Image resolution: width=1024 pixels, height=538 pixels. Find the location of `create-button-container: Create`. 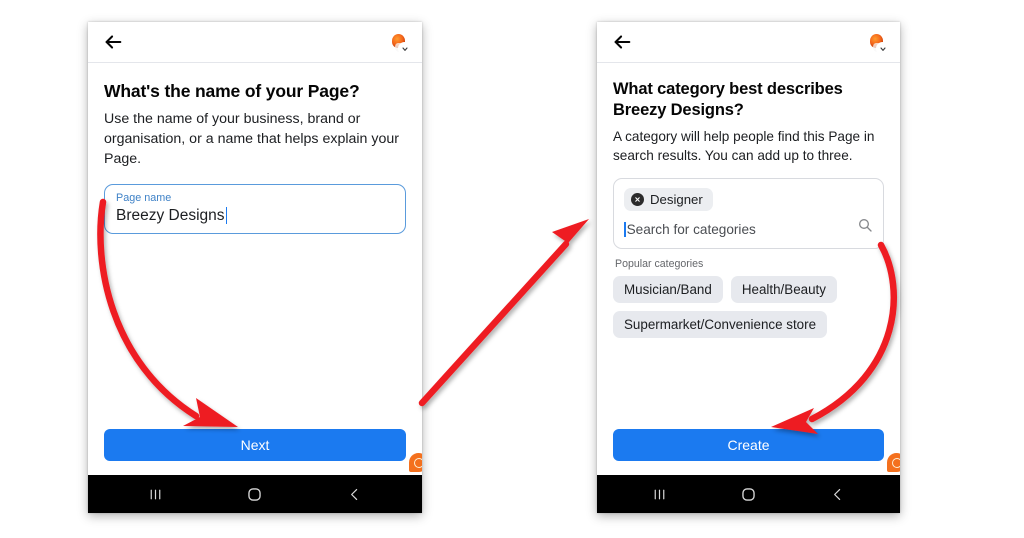

create-button-container: Create is located at coordinates (748, 445).